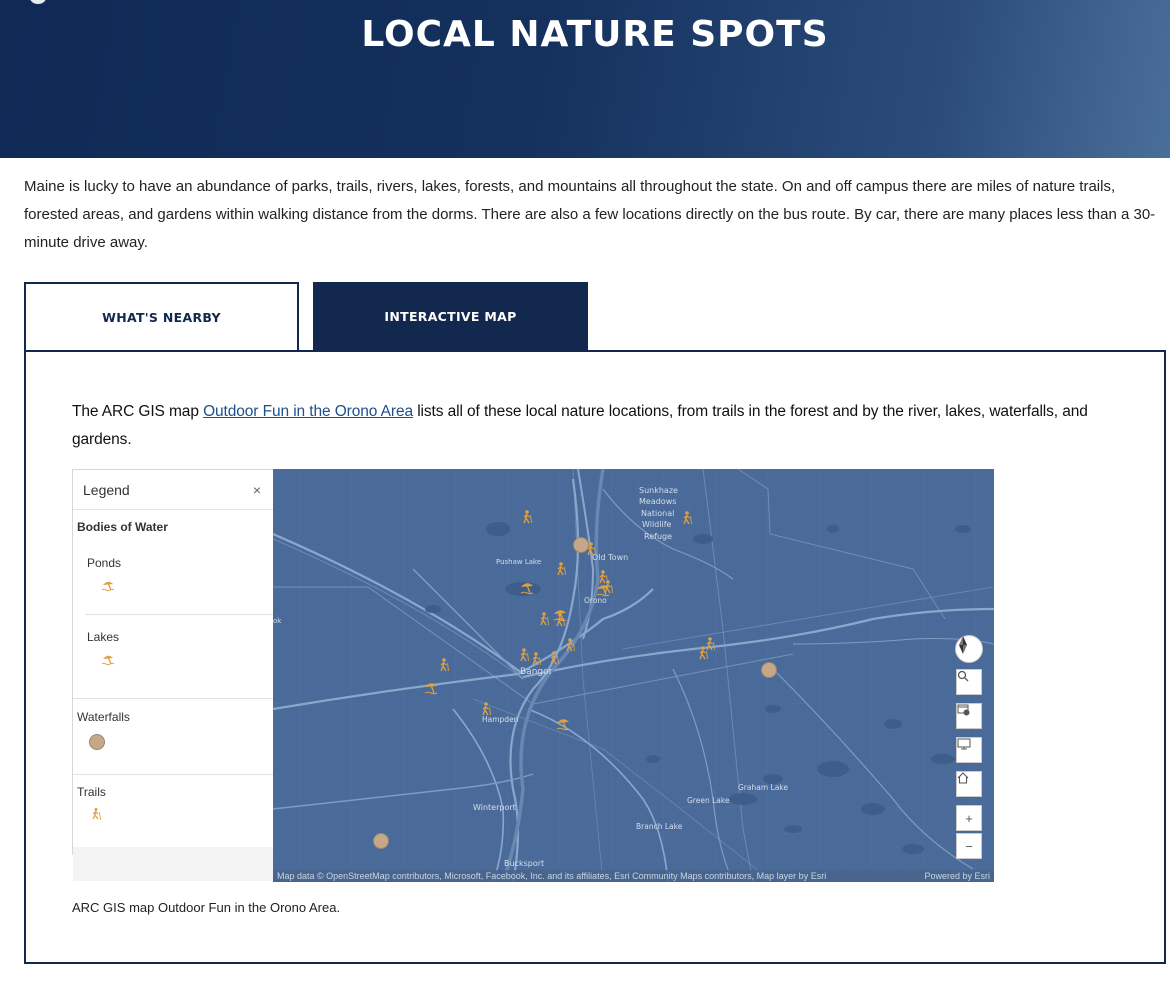 The image size is (1170, 986). Describe the element at coordinates (963, 645) in the screenshot. I see `compass-icon` at that location.